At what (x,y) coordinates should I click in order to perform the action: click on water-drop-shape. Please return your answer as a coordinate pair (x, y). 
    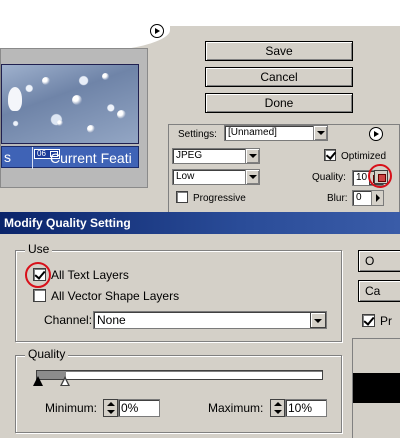
    Looking at the image, I should click on (15, 99).